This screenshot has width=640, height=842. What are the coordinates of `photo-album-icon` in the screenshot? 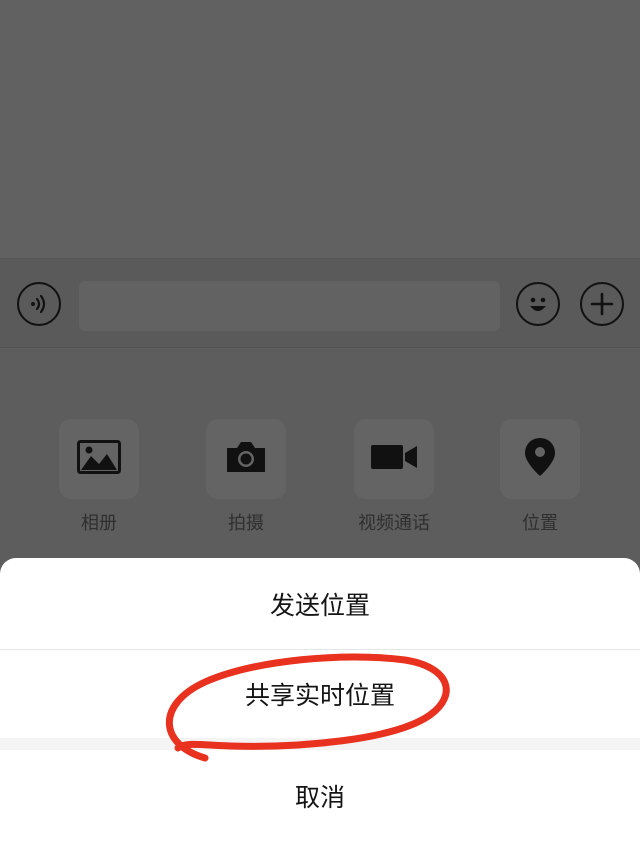 It's located at (99, 459).